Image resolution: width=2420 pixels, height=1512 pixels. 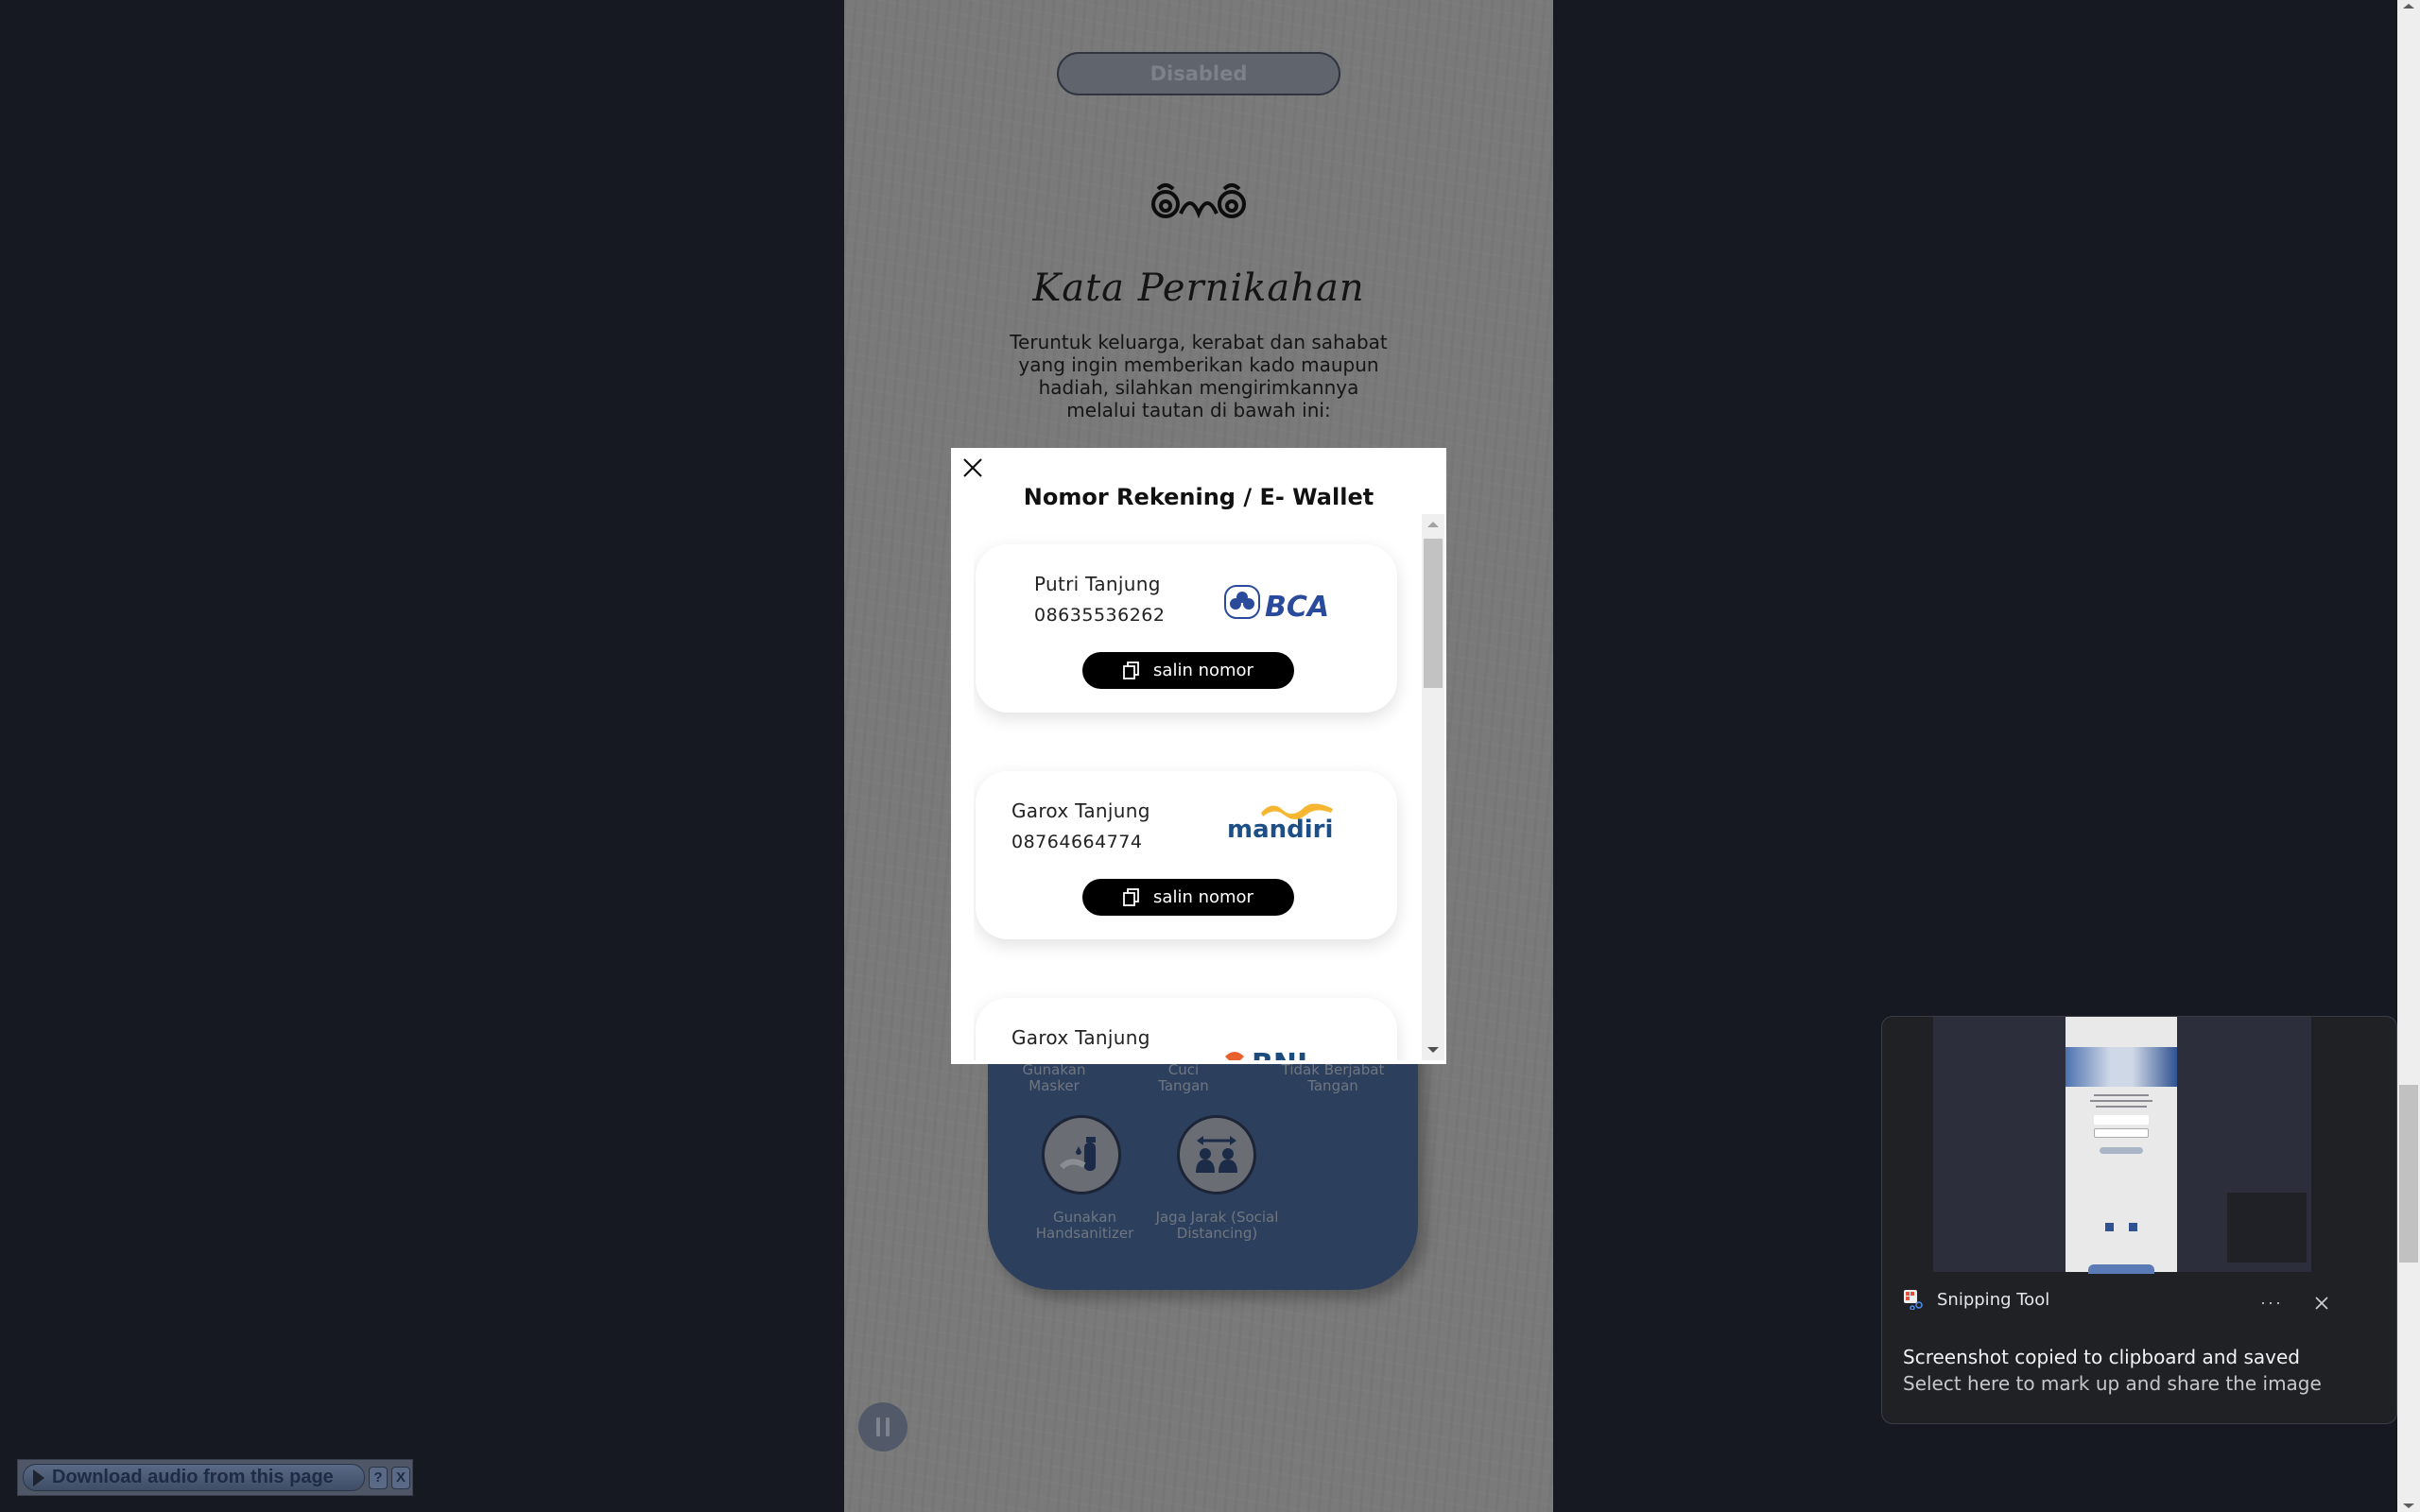 What do you see at coordinates (1097, 584) in the screenshot?
I see `account-name: Putri Tanjung` at bounding box center [1097, 584].